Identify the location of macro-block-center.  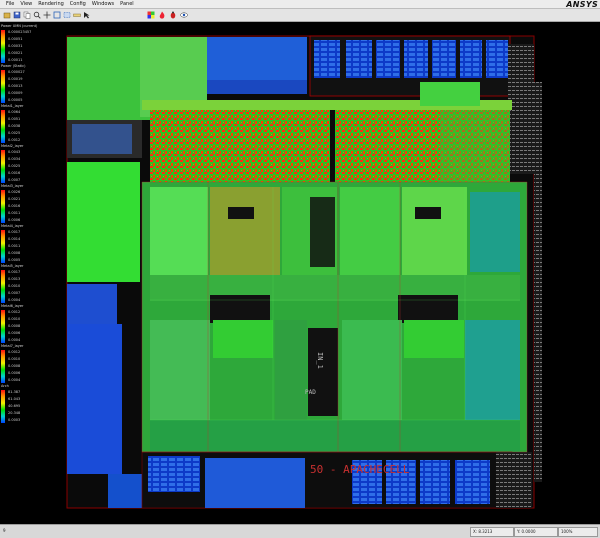
(323, 372).